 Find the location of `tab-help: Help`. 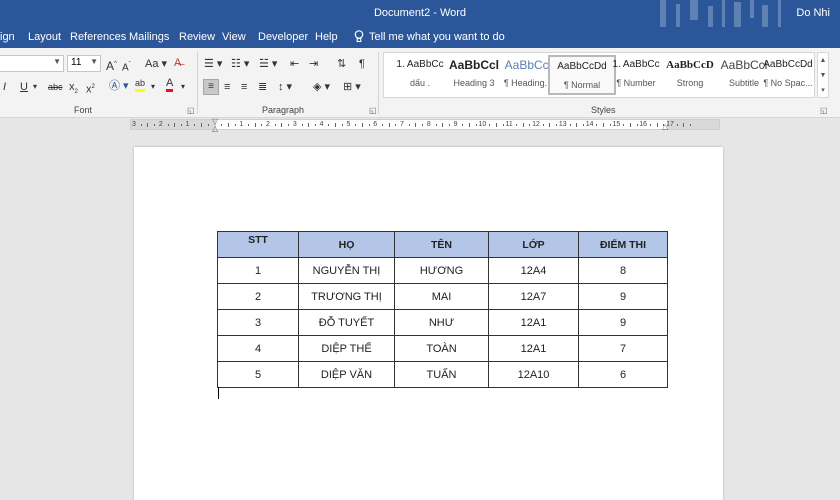

tab-help: Help is located at coordinates (326, 37).